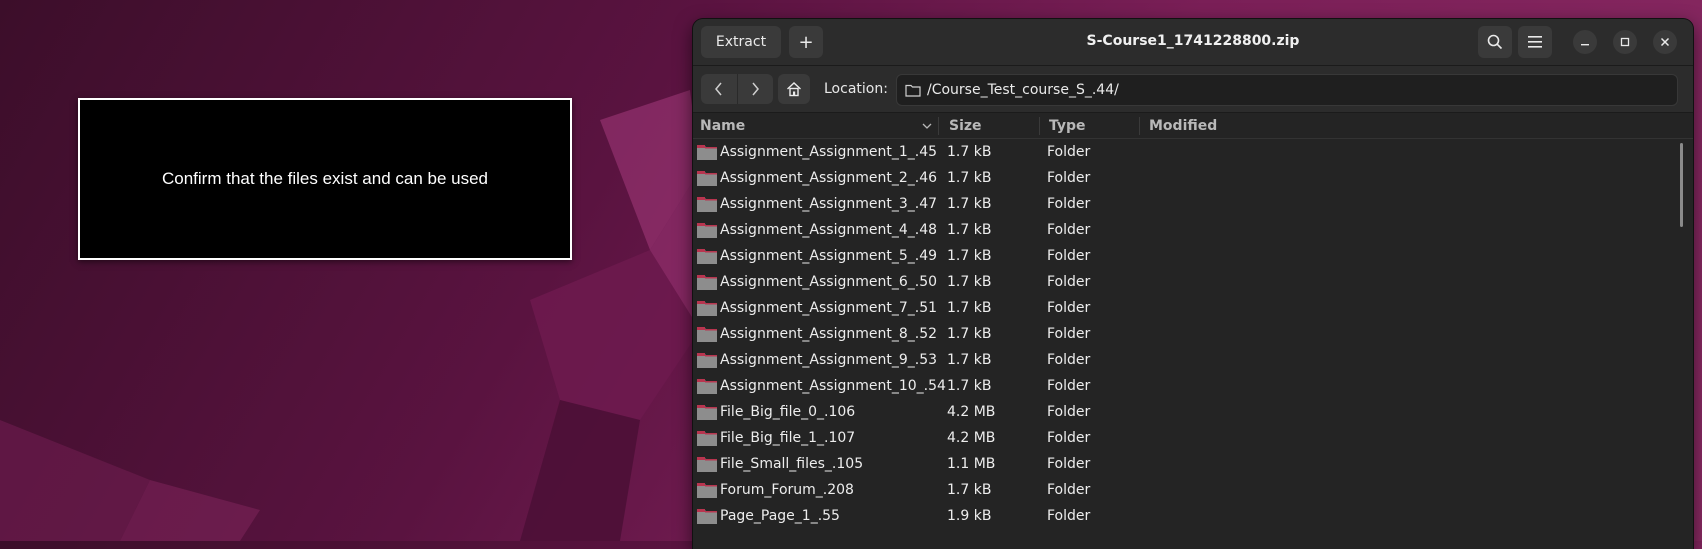 The image size is (1702, 549). I want to click on file-name: Assignment_Assignment_7_.51, so click(829, 308).